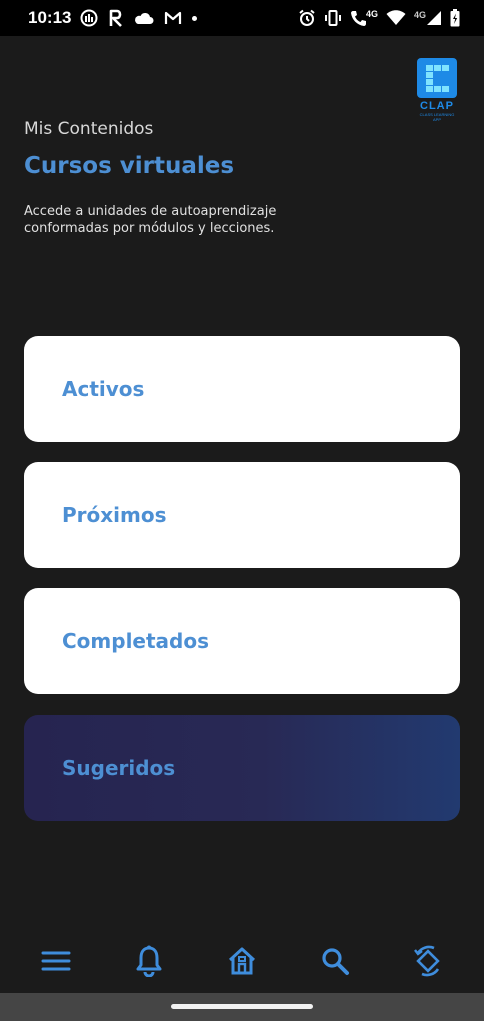  What do you see at coordinates (434, 18) in the screenshot?
I see `signal-icon` at bounding box center [434, 18].